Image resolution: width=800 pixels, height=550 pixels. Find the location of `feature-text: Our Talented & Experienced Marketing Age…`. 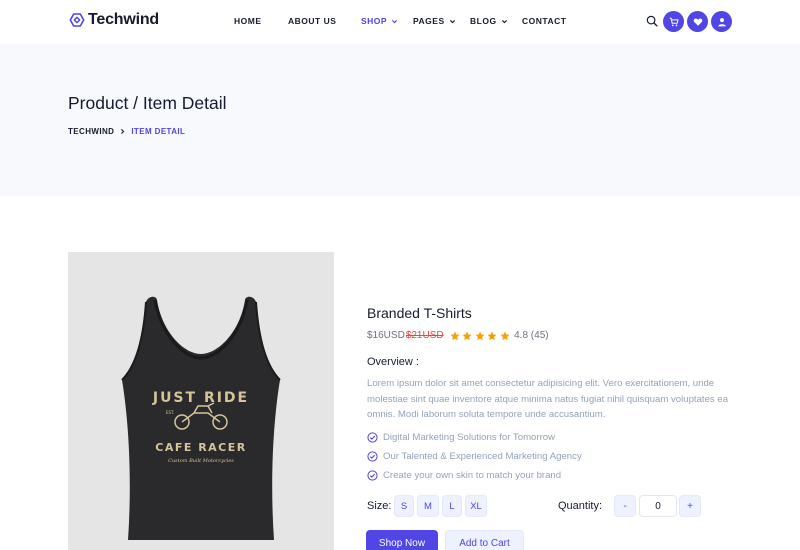

feature-text: Our Talented & Experienced Marketing Age… is located at coordinates (482, 456).